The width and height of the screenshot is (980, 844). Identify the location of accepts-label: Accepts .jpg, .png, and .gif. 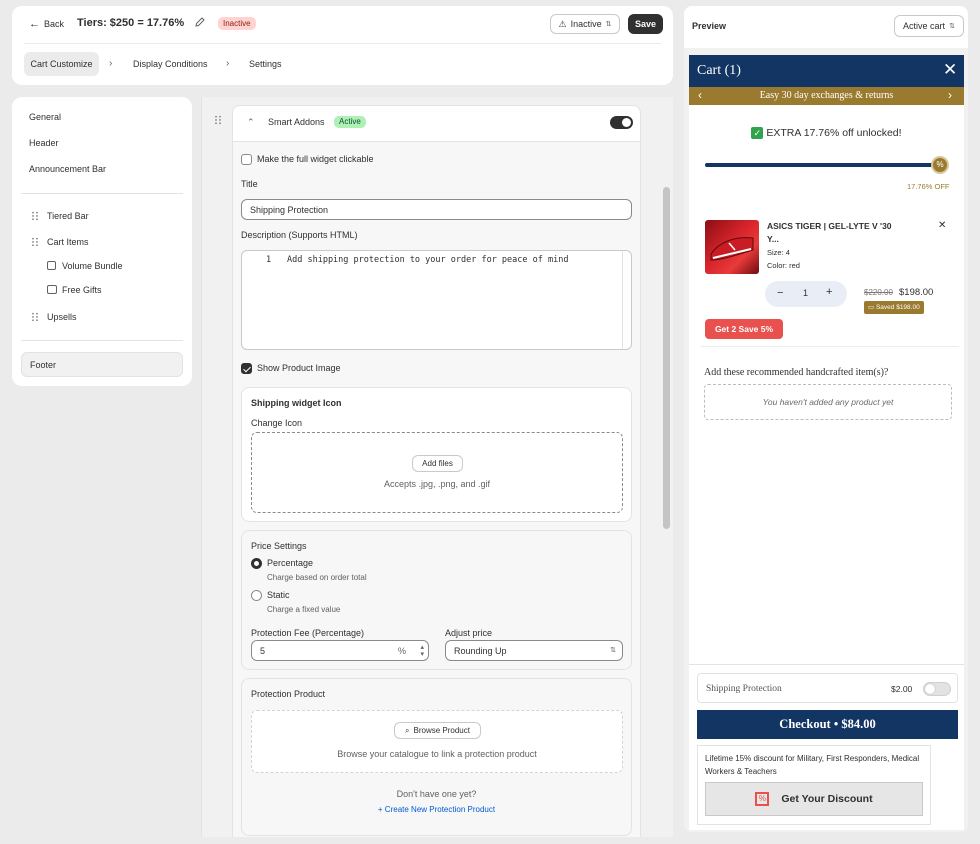
(437, 484).